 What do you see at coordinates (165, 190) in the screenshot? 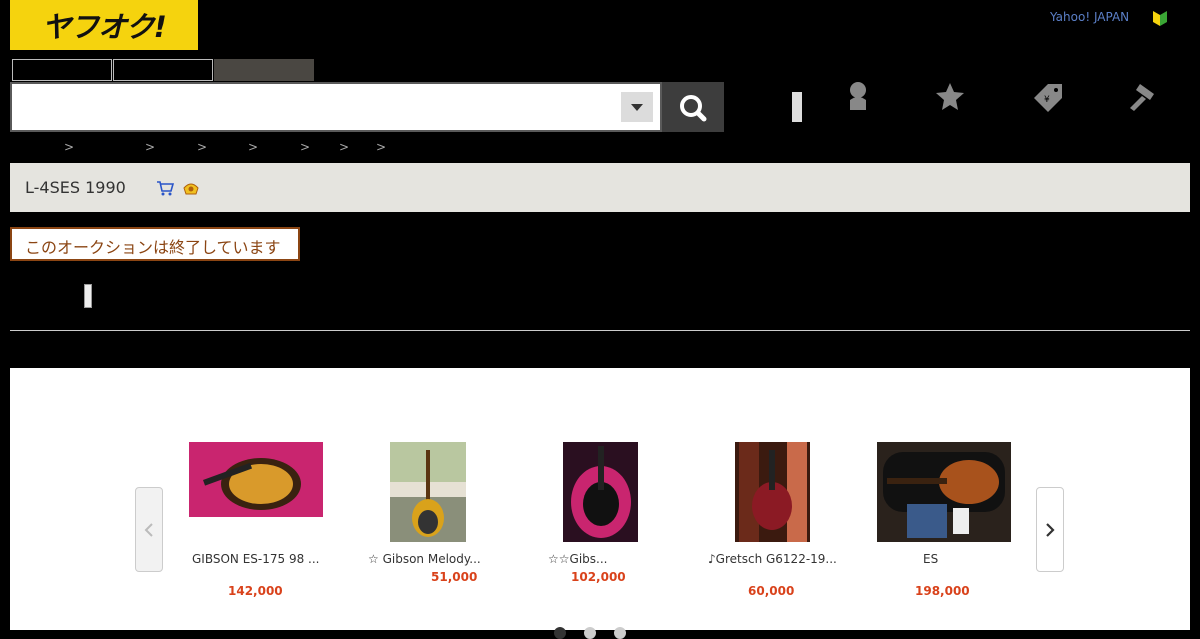
I see `shopping-cart-icon` at bounding box center [165, 190].